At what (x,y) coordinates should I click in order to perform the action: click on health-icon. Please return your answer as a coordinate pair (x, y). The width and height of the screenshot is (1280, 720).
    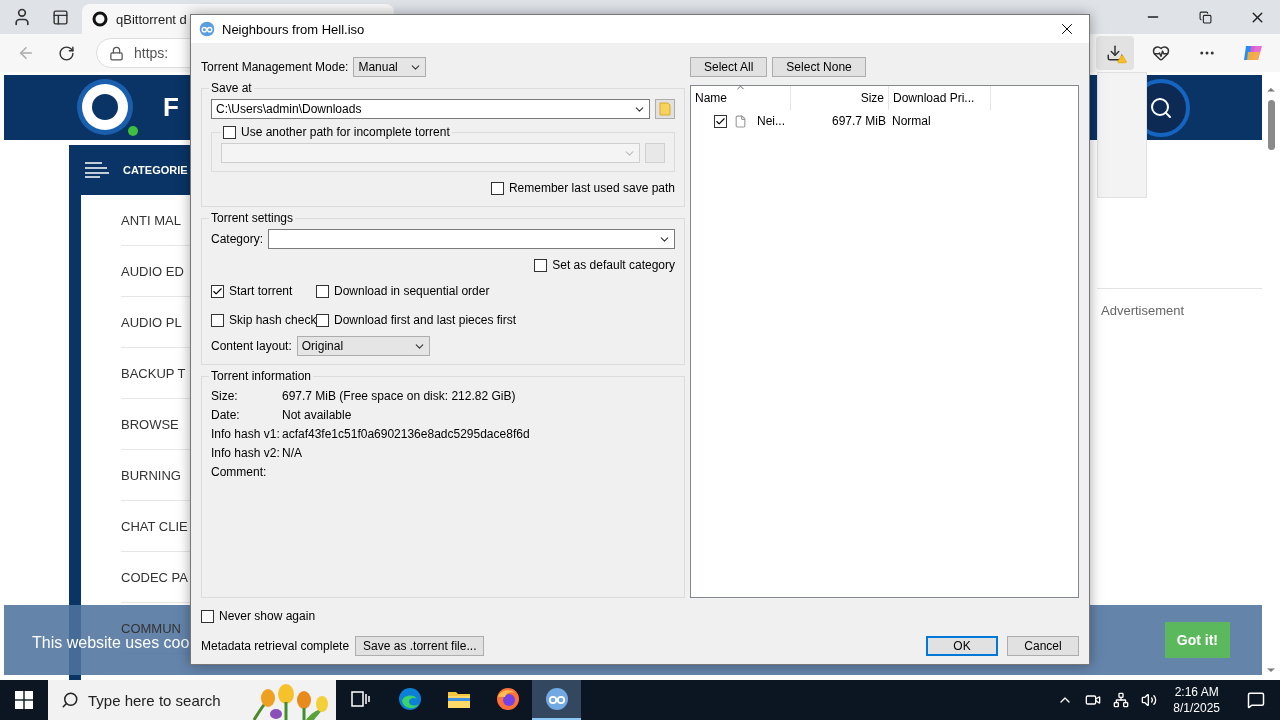
    Looking at the image, I should click on (1161, 53).